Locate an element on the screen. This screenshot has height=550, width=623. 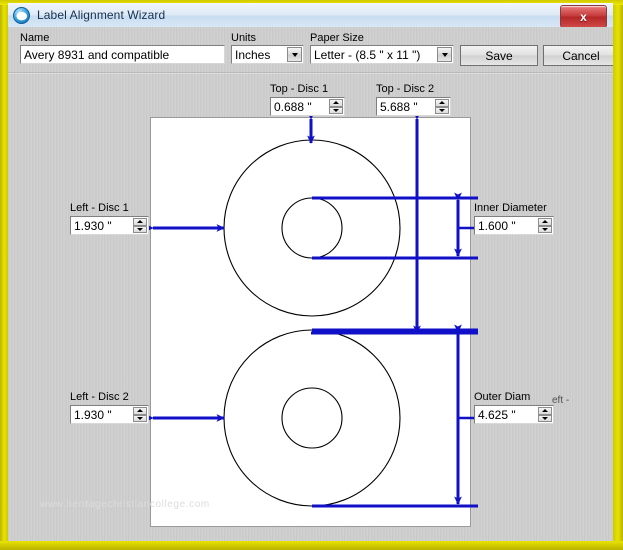
title-bar: ● Label Alignment Wizard x is located at coordinates (310, 15).